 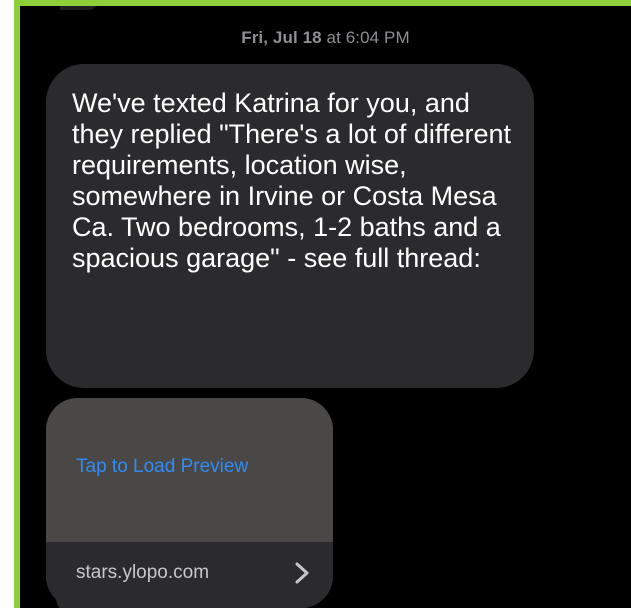 I want to click on link-preview-image-area: Tap to Load Preview, so click(x=189, y=470).